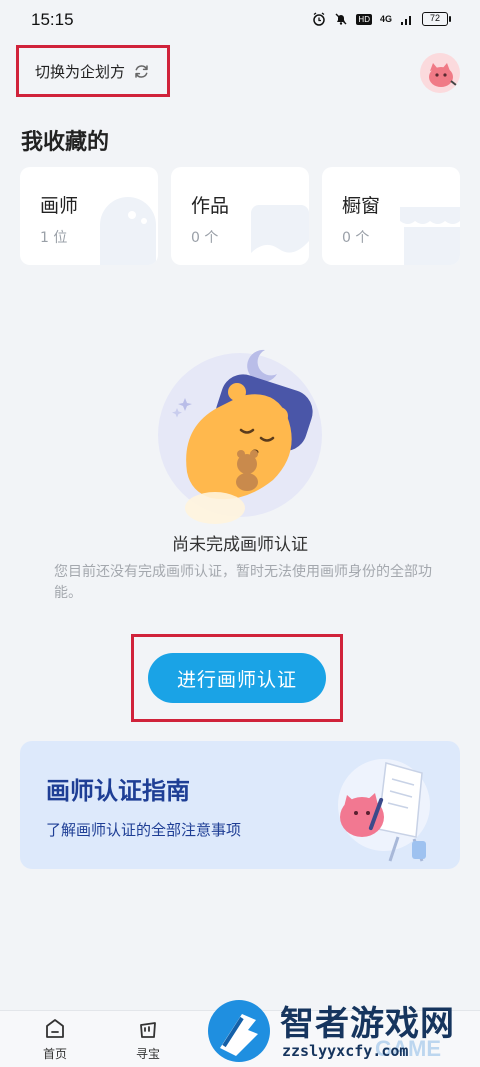  Describe the element at coordinates (54, 238) in the screenshot. I see `fav-card-count: 1 位` at that location.